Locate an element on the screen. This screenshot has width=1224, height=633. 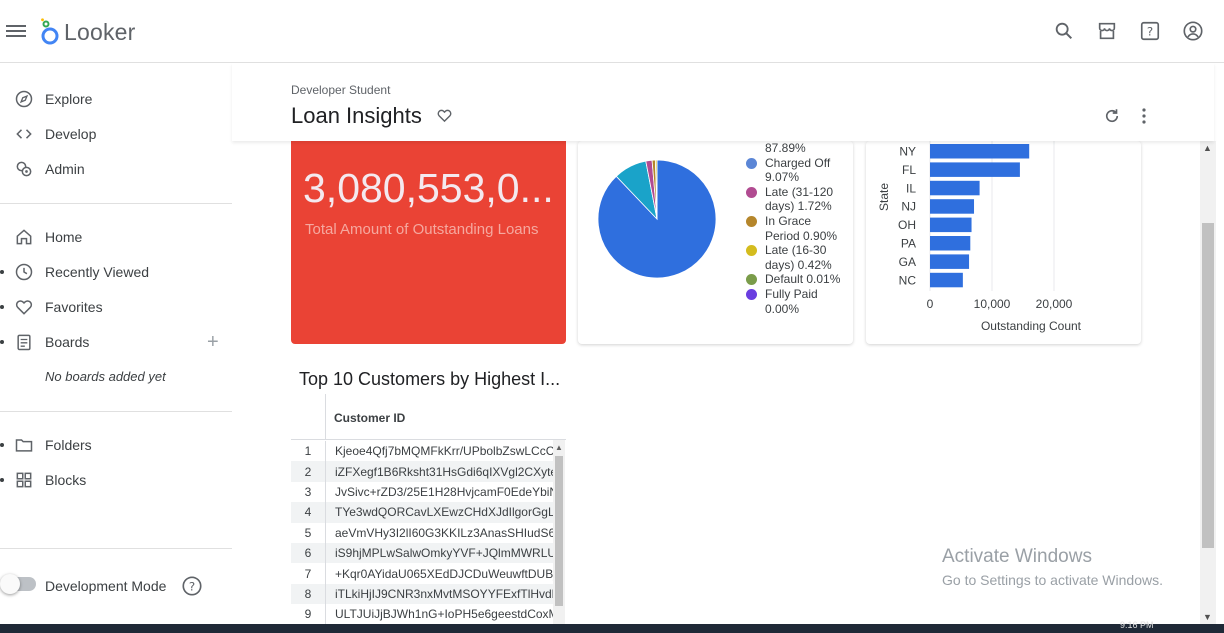
y-tick-label: NY is located at coordinates (907, 152).